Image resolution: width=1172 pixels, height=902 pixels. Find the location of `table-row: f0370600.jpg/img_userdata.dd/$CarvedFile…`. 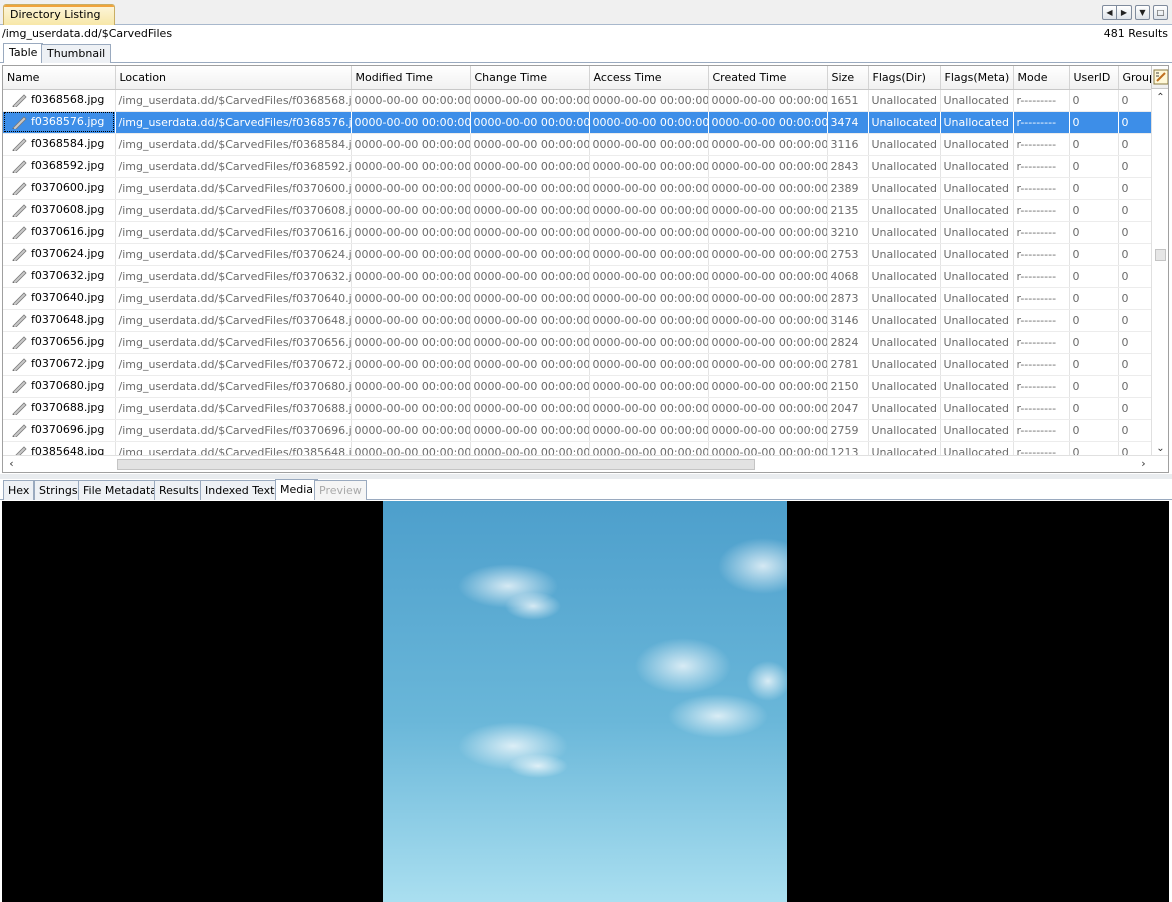

table-row: f0370600.jpg/img_userdata.dd/$CarvedFile… is located at coordinates (578, 188).